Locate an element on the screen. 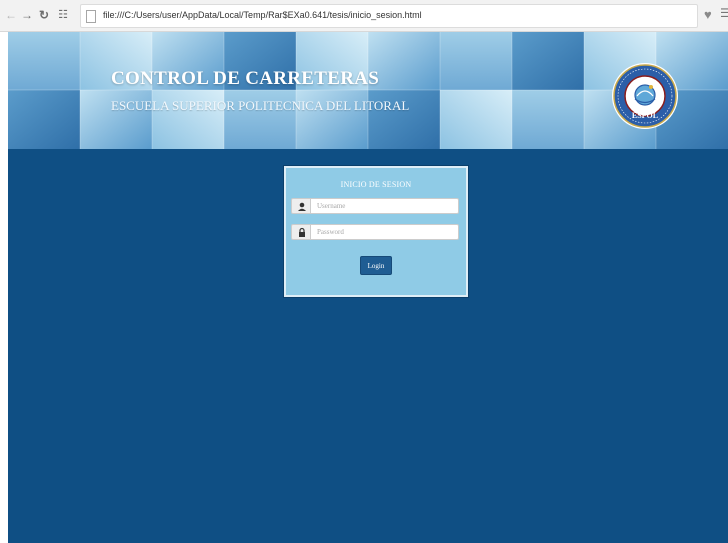 Image resolution: width=728 pixels, height=543 pixels. lock-icon is located at coordinates (302, 232).